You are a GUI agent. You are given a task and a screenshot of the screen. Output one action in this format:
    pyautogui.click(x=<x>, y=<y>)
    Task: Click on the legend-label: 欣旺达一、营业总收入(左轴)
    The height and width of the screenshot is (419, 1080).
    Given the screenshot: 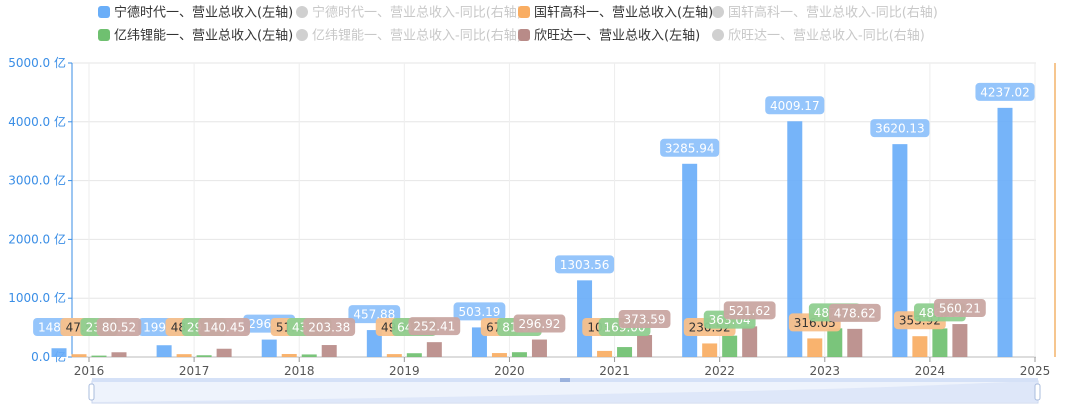 What is the action you would take?
    pyautogui.click(x=617, y=36)
    